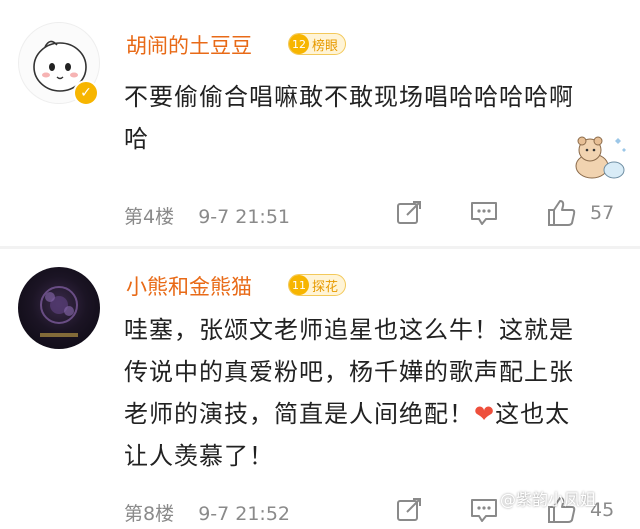  What do you see at coordinates (325, 287) in the screenshot?
I see `badge-label: 探花` at bounding box center [325, 287].